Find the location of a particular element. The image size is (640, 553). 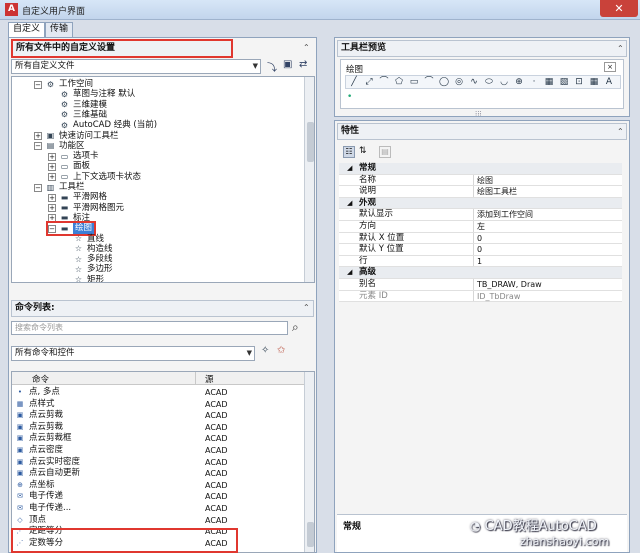

draw-tool-icon: · is located at coordinates (534, 82).